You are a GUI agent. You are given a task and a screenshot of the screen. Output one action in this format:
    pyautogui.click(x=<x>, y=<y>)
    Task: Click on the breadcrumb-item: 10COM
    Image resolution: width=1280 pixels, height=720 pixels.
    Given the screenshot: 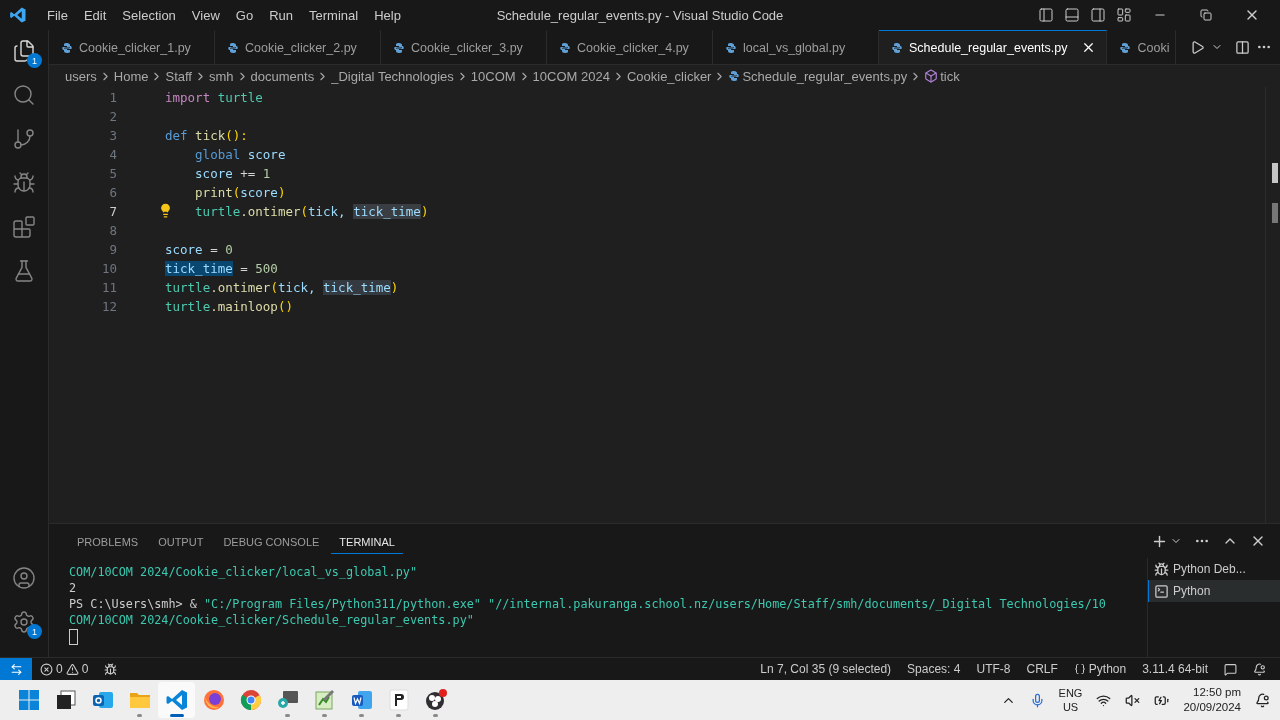 What is the action you would take?
    pyautogui.click(x=493, y=76)
    